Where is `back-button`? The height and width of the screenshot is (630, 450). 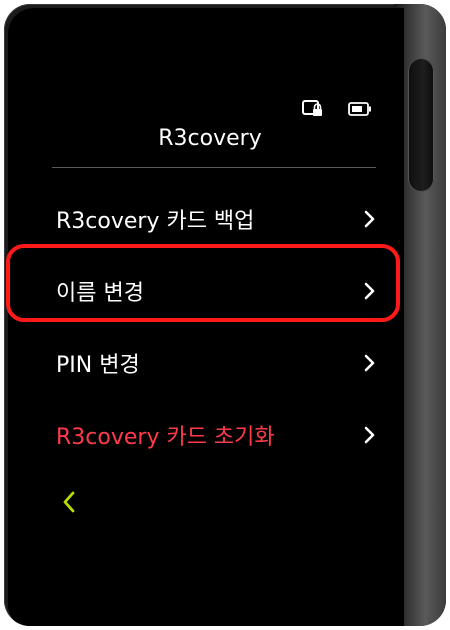
back-button is located at coordinates (69, 504).